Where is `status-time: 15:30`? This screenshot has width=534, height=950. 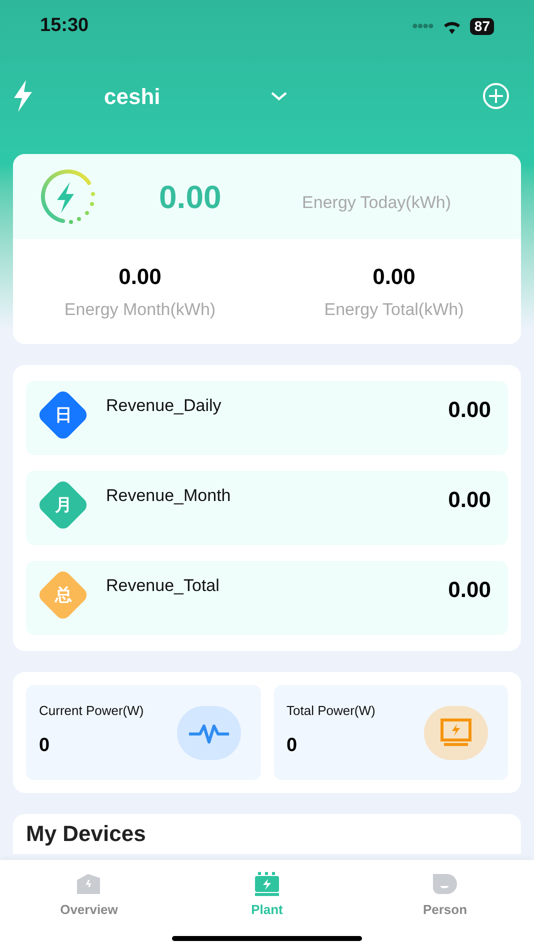 status-time: 15:30 is located at coordinates (64, 26).